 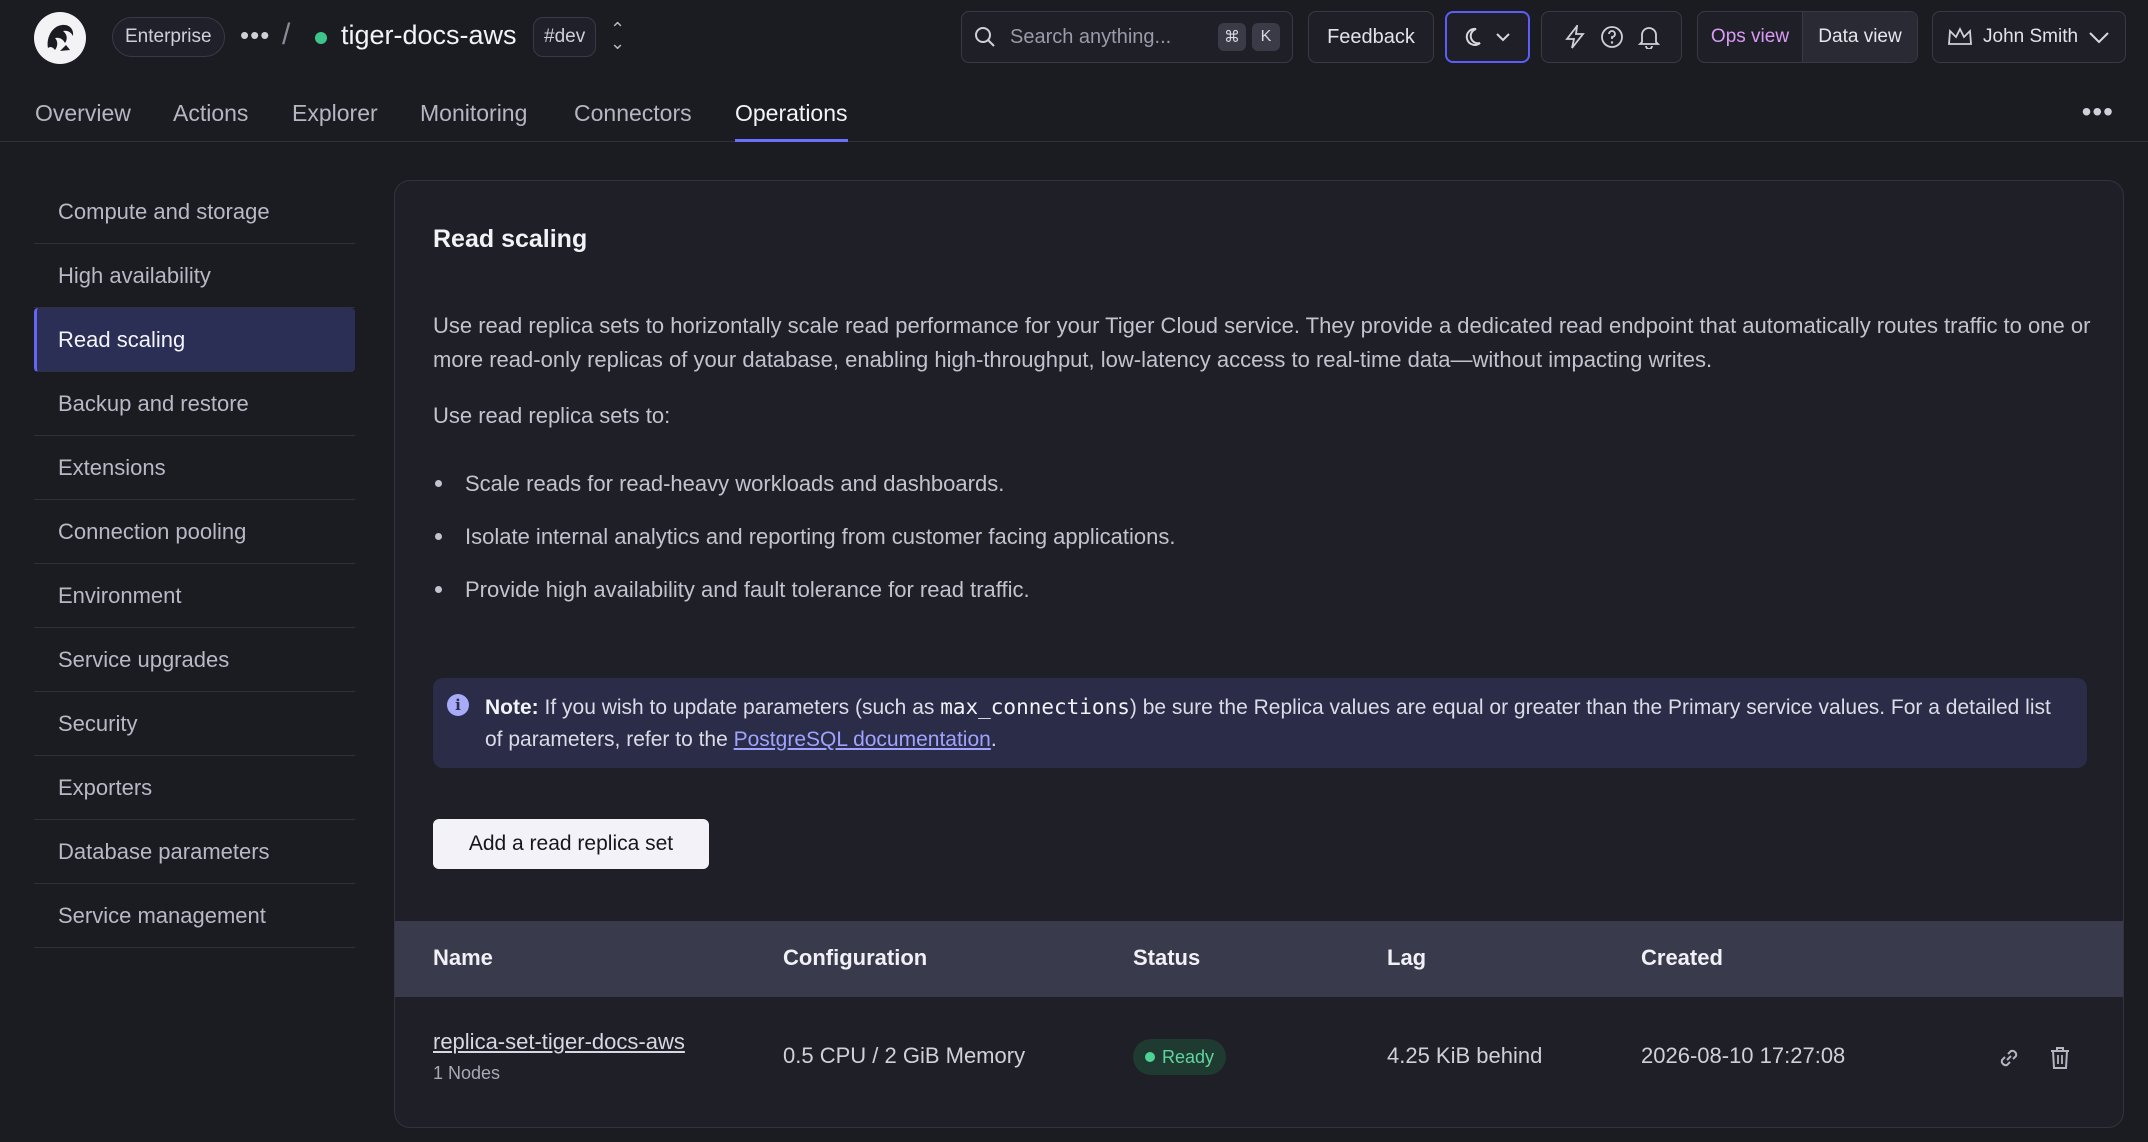 I want to click on column-header-configuration: Configuration, so click(x=855, y=957).